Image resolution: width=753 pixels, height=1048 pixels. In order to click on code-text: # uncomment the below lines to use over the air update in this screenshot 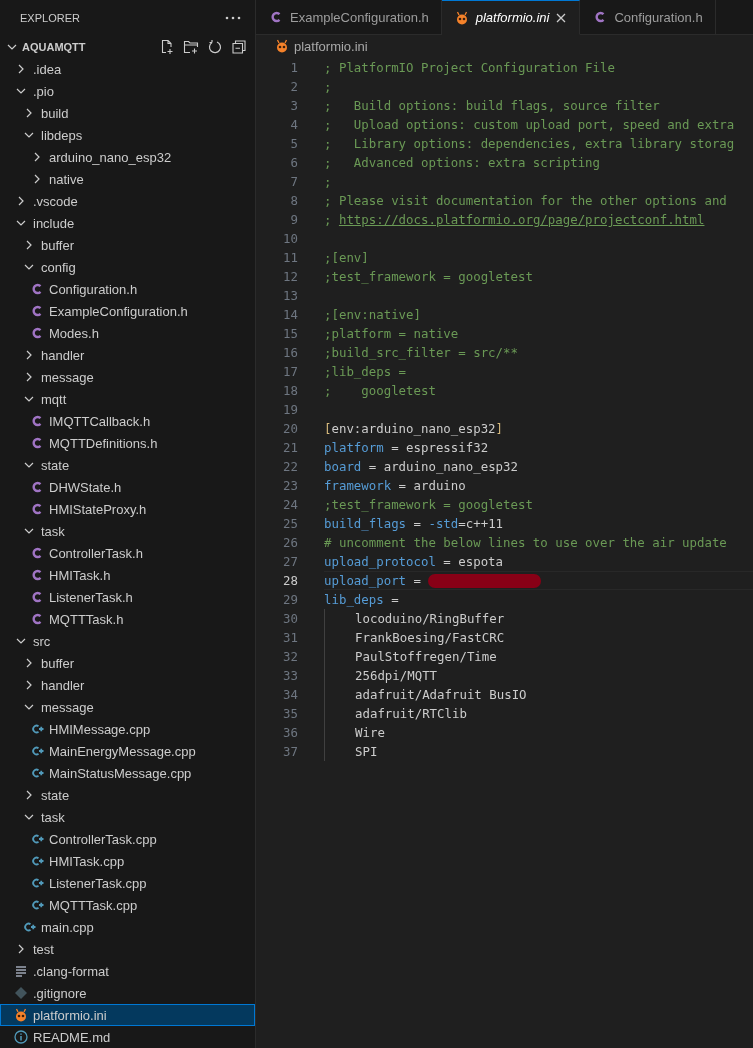, I will do `click(525, 543)`.